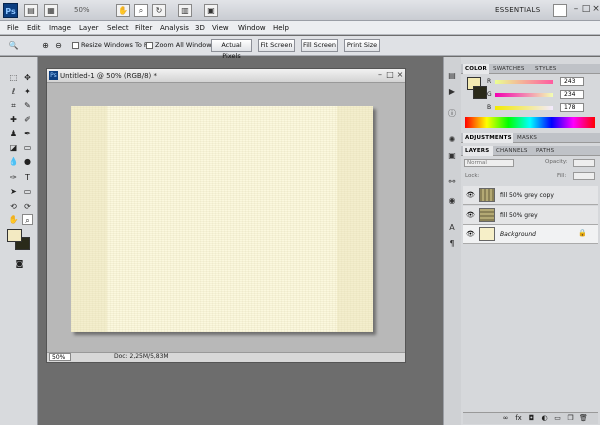 This screenshot has height=425, width=600. Describe the element at coordinates (319, 45) in the screenshot. I see `fill-screen-button: Fill Screen` at that location.